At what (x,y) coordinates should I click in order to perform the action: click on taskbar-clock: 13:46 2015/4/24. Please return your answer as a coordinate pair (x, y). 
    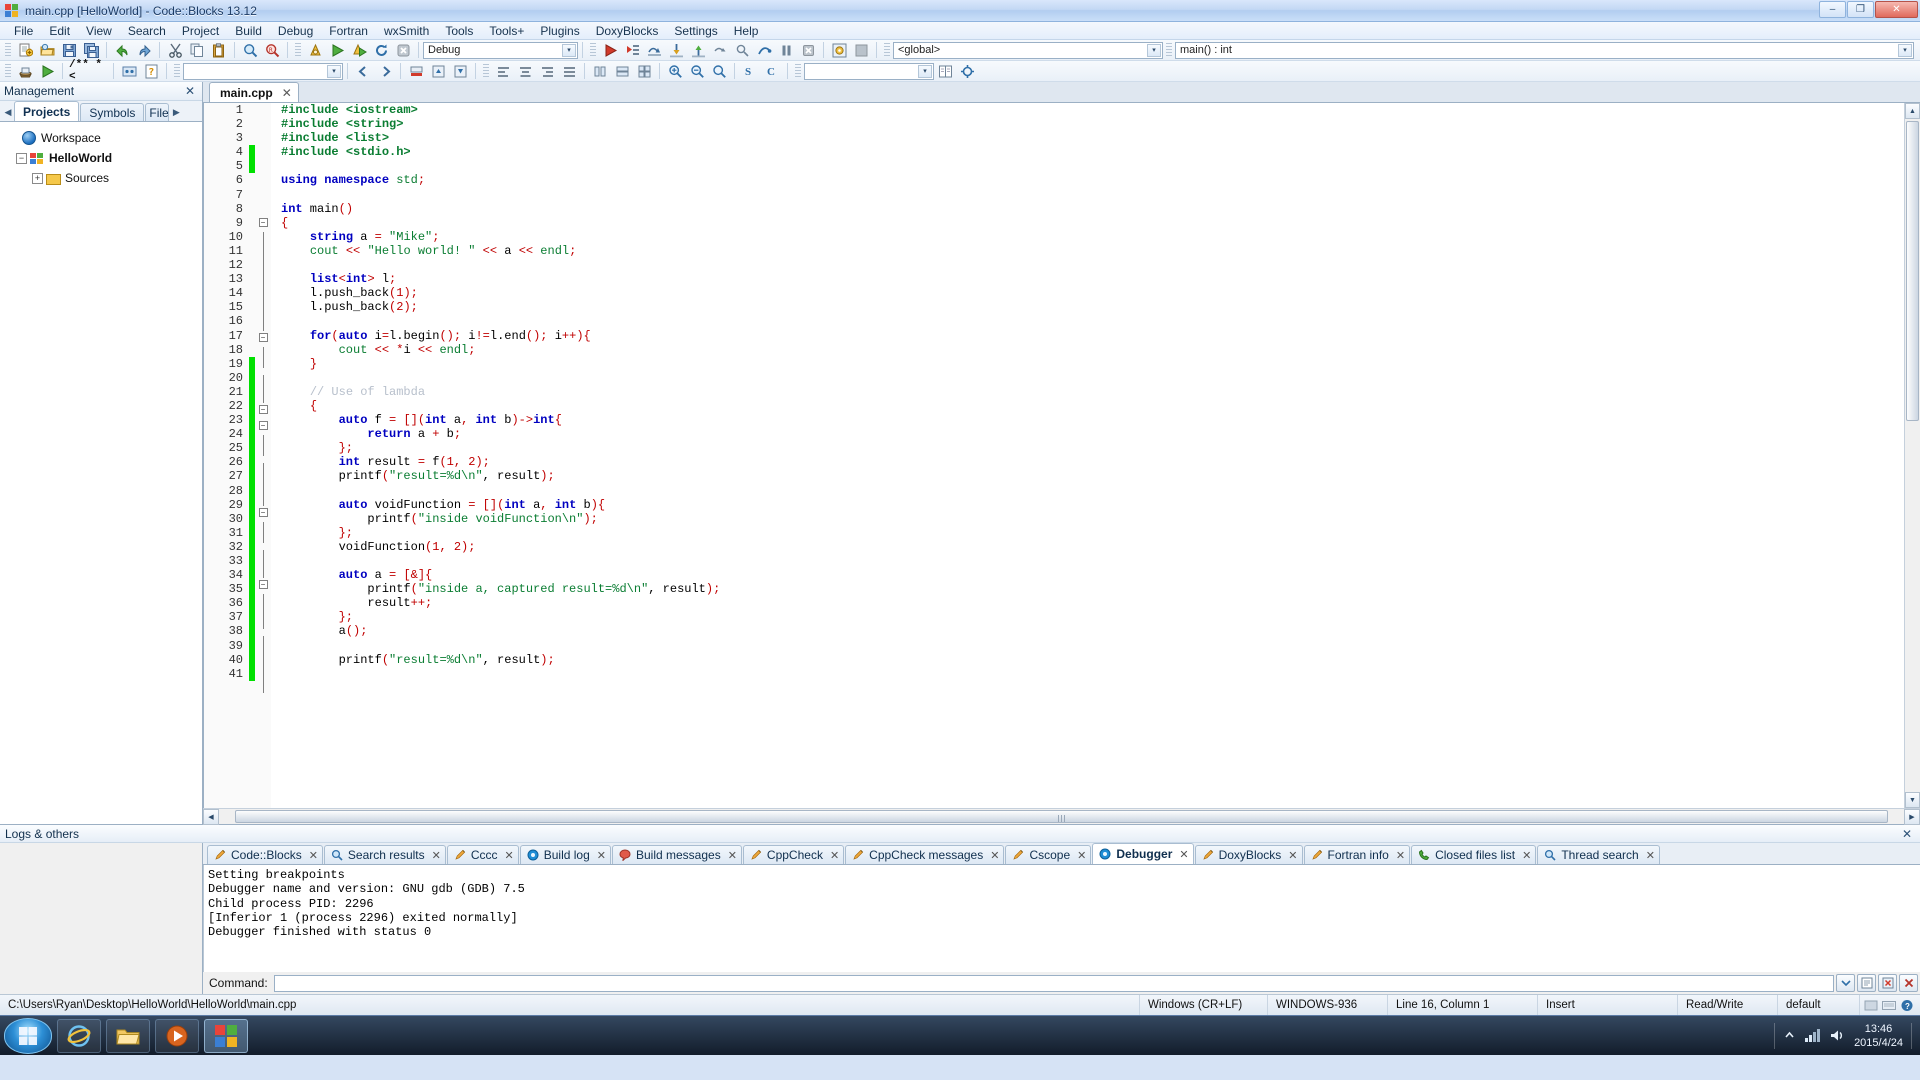
    Looking at the image, I should click on (1878, 1036).